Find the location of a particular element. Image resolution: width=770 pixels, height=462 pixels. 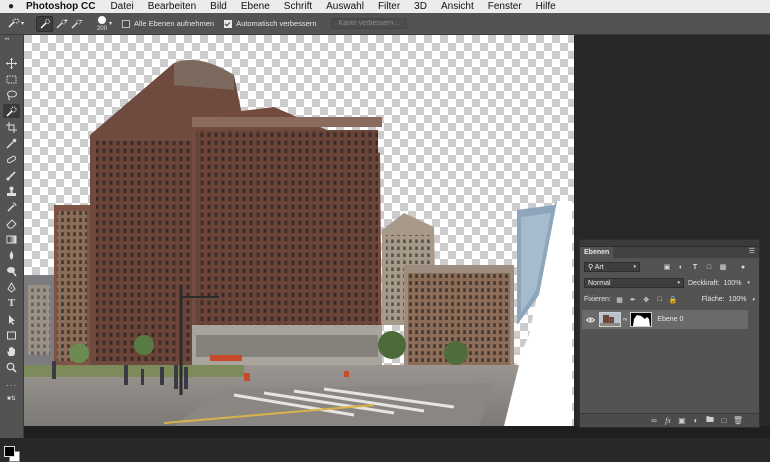

brush-subtract-icon is located at coordinates (77, 23).